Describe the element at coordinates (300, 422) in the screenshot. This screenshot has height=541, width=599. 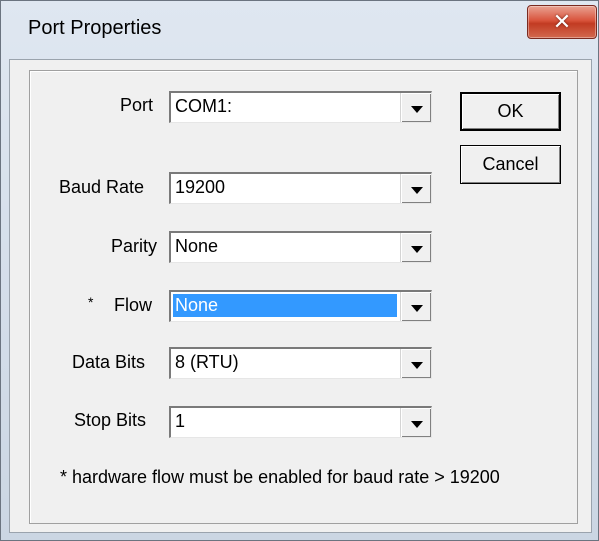
I see `stop-bits-select: 1` at that location.